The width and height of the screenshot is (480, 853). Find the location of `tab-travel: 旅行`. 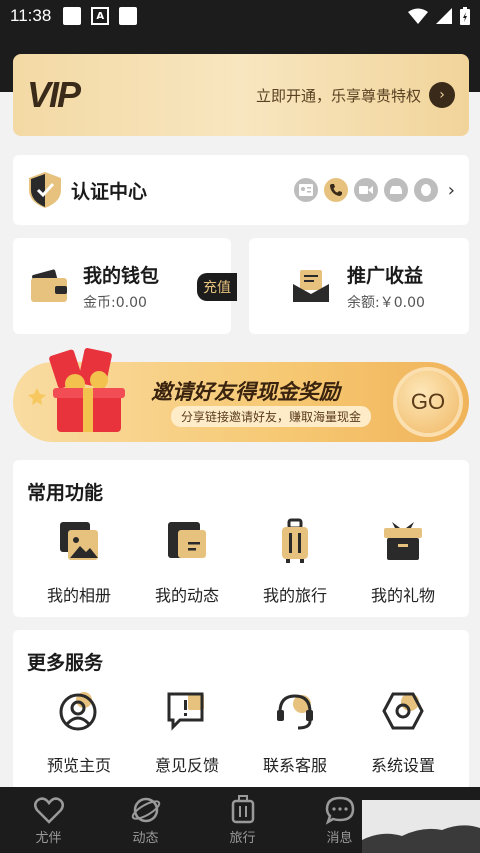

tab-travel: 旅行 is located at coordinates (242, 820).